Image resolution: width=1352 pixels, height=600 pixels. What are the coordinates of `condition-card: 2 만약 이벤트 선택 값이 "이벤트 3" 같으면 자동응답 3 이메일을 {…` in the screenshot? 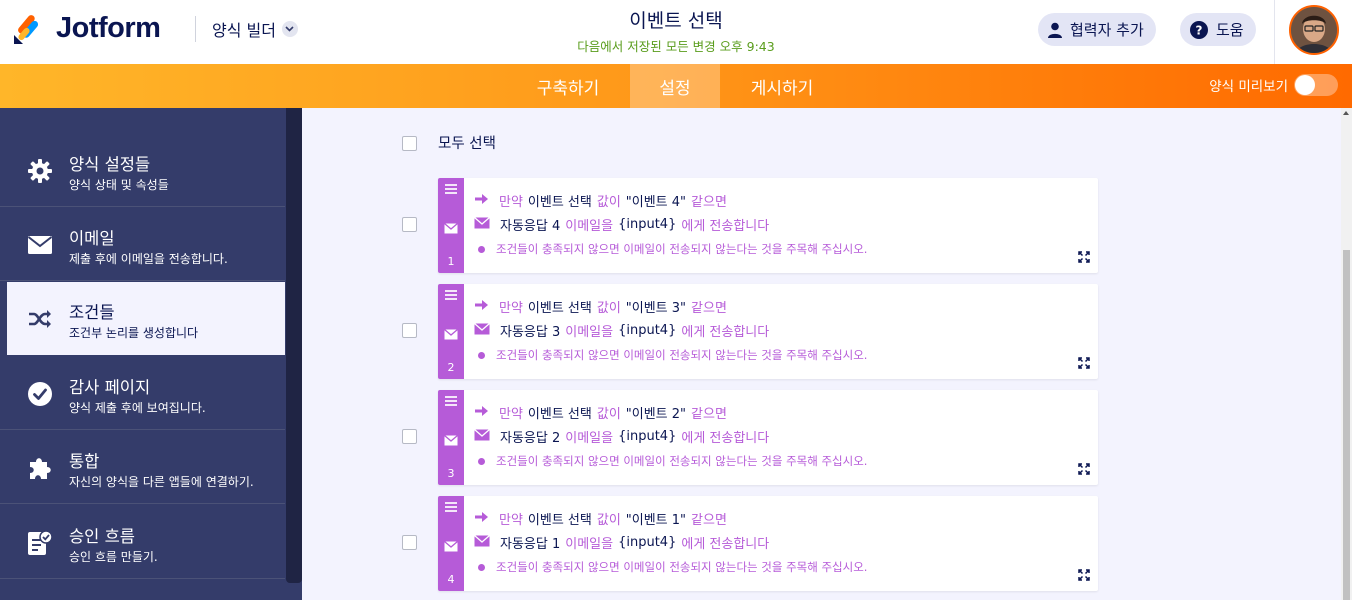 It's located at (768, 331).